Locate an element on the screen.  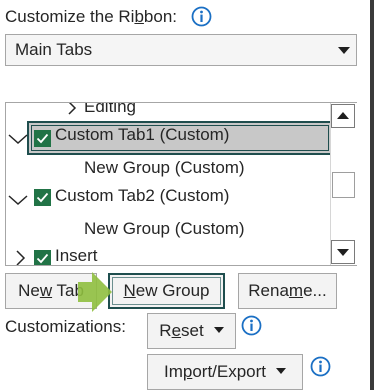
button-accelerator: e is located at coordinates (176, 330).